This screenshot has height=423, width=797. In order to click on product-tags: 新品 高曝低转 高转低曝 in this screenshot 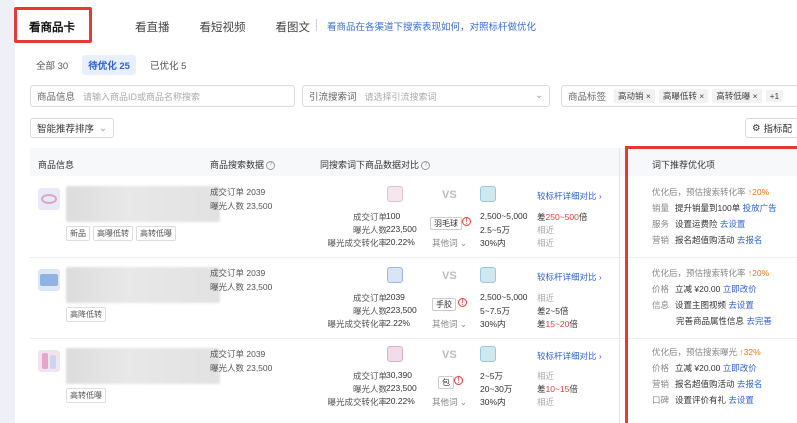, I will do `click(121, 233)`.